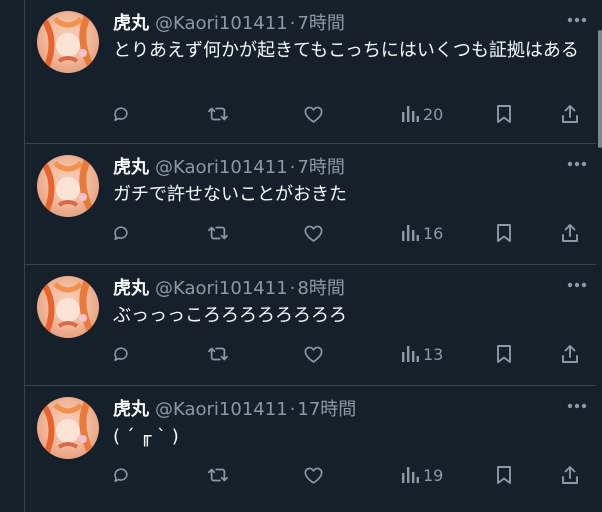 This screenshot has height=512, width=602. What do you see at coordinates (349, 233) in the screenshot?
I see `tweet-actions: 16` at bounding box center [349, 233].